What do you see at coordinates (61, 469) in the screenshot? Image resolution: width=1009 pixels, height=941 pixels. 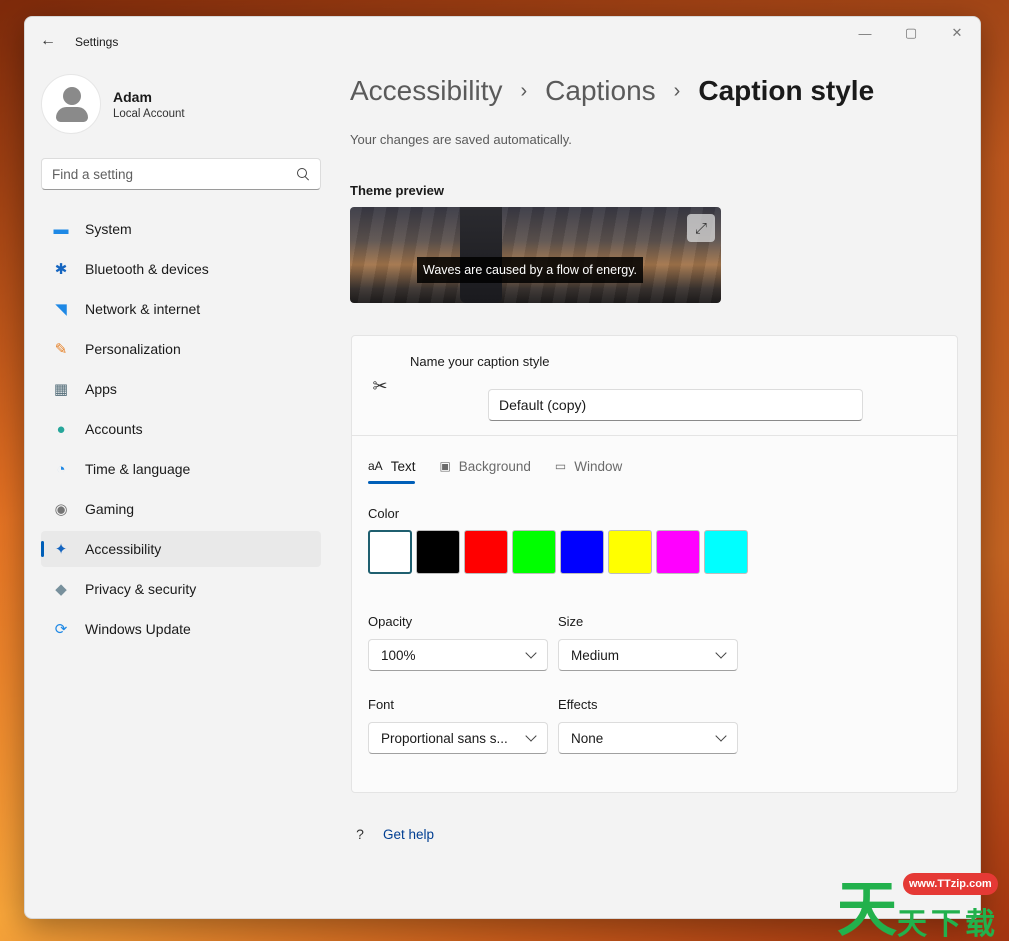 I see `clock-globe-icon: ◔` at bounding box center [61, 469].